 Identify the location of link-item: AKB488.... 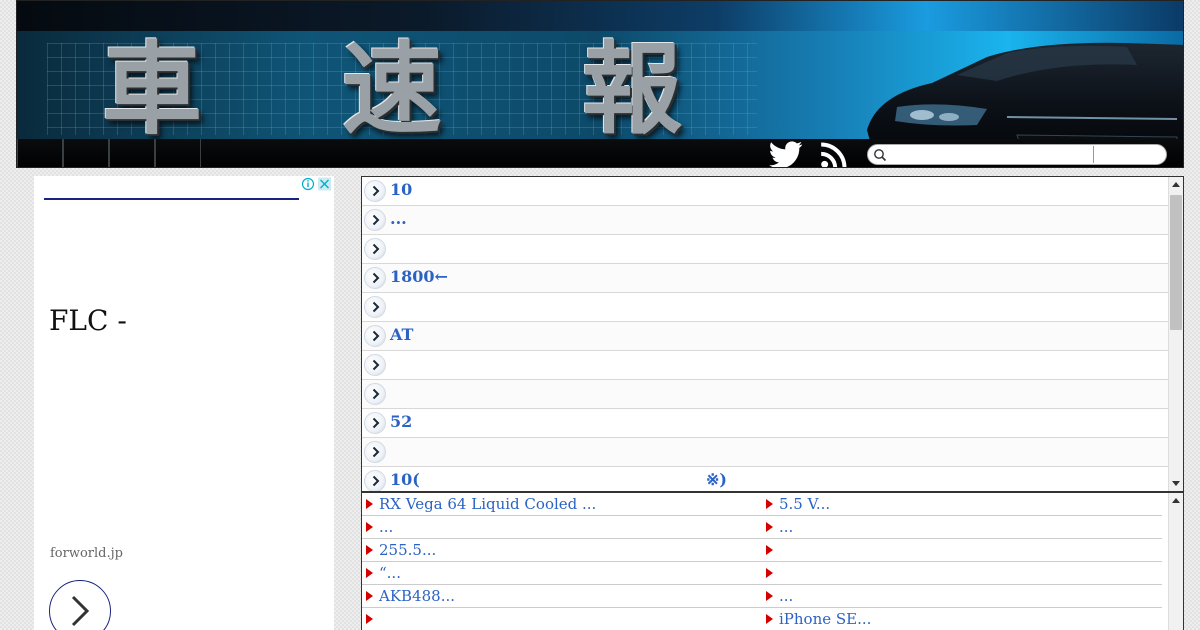
(562, 596).